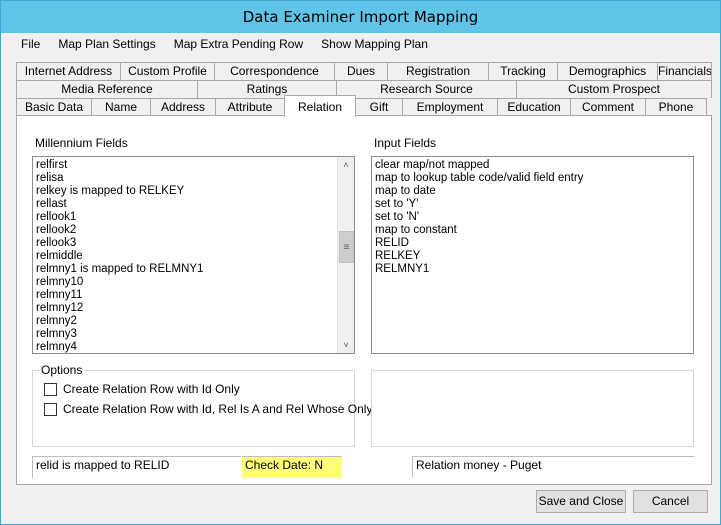 The width and height of the screenshot is (721, 525). What do you see at coordinates (50, 409) in the screenshot?
I see `checkbox-rel-is-a` at bounding box center [50, 409].